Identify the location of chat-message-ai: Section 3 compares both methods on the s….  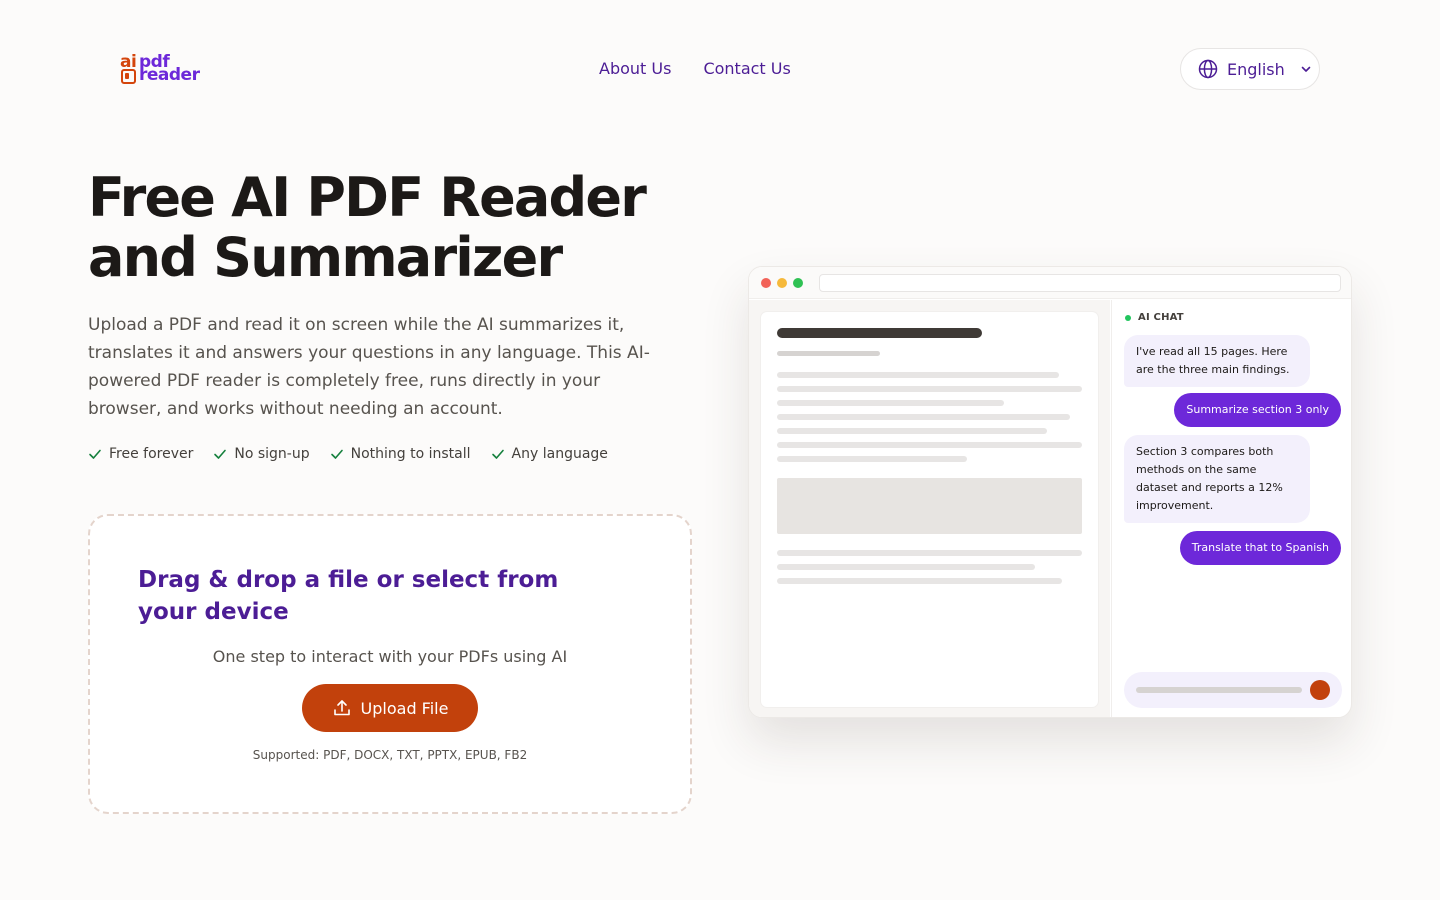
(1217, 479).